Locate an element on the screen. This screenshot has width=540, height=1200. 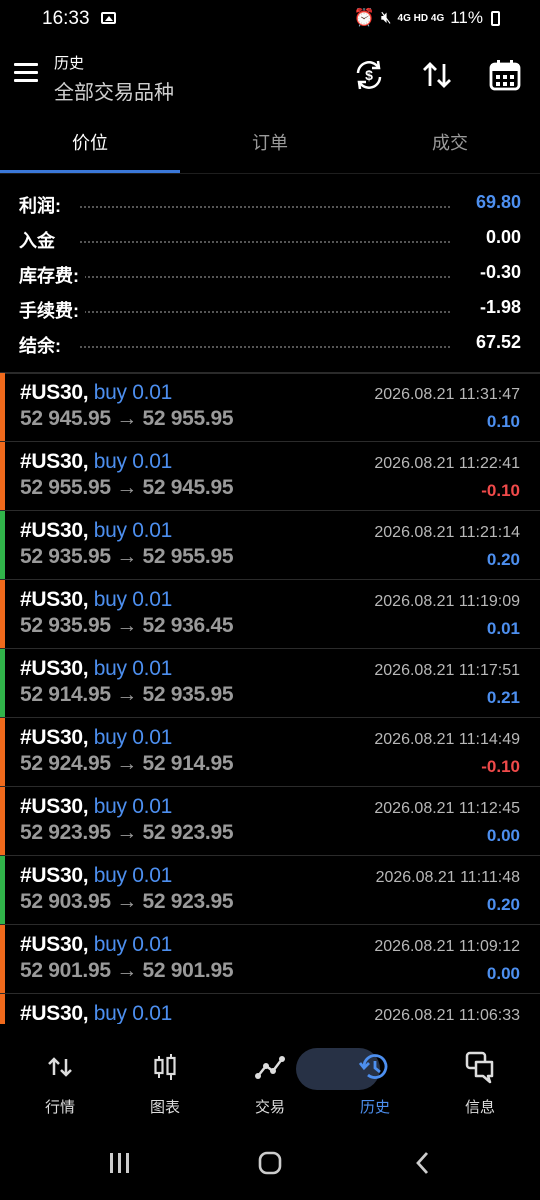
nav-messages: 信息 is located at coordinates (480, 1078).